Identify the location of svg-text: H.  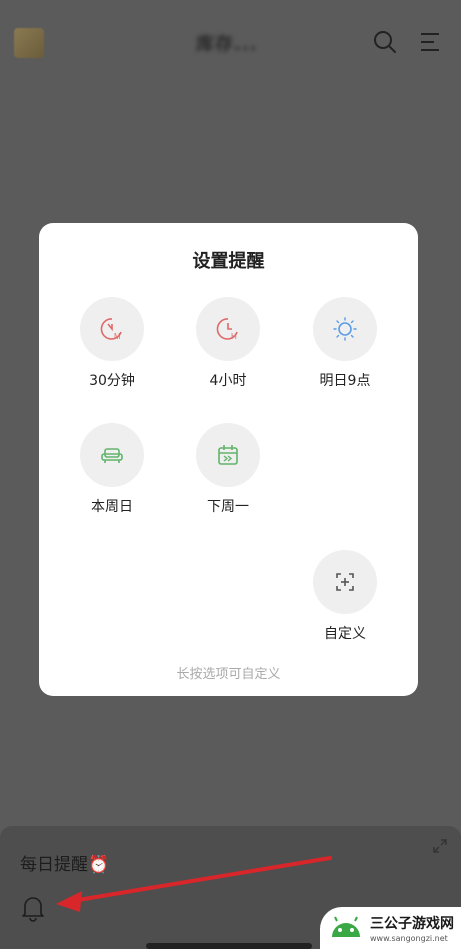
(234, 336).